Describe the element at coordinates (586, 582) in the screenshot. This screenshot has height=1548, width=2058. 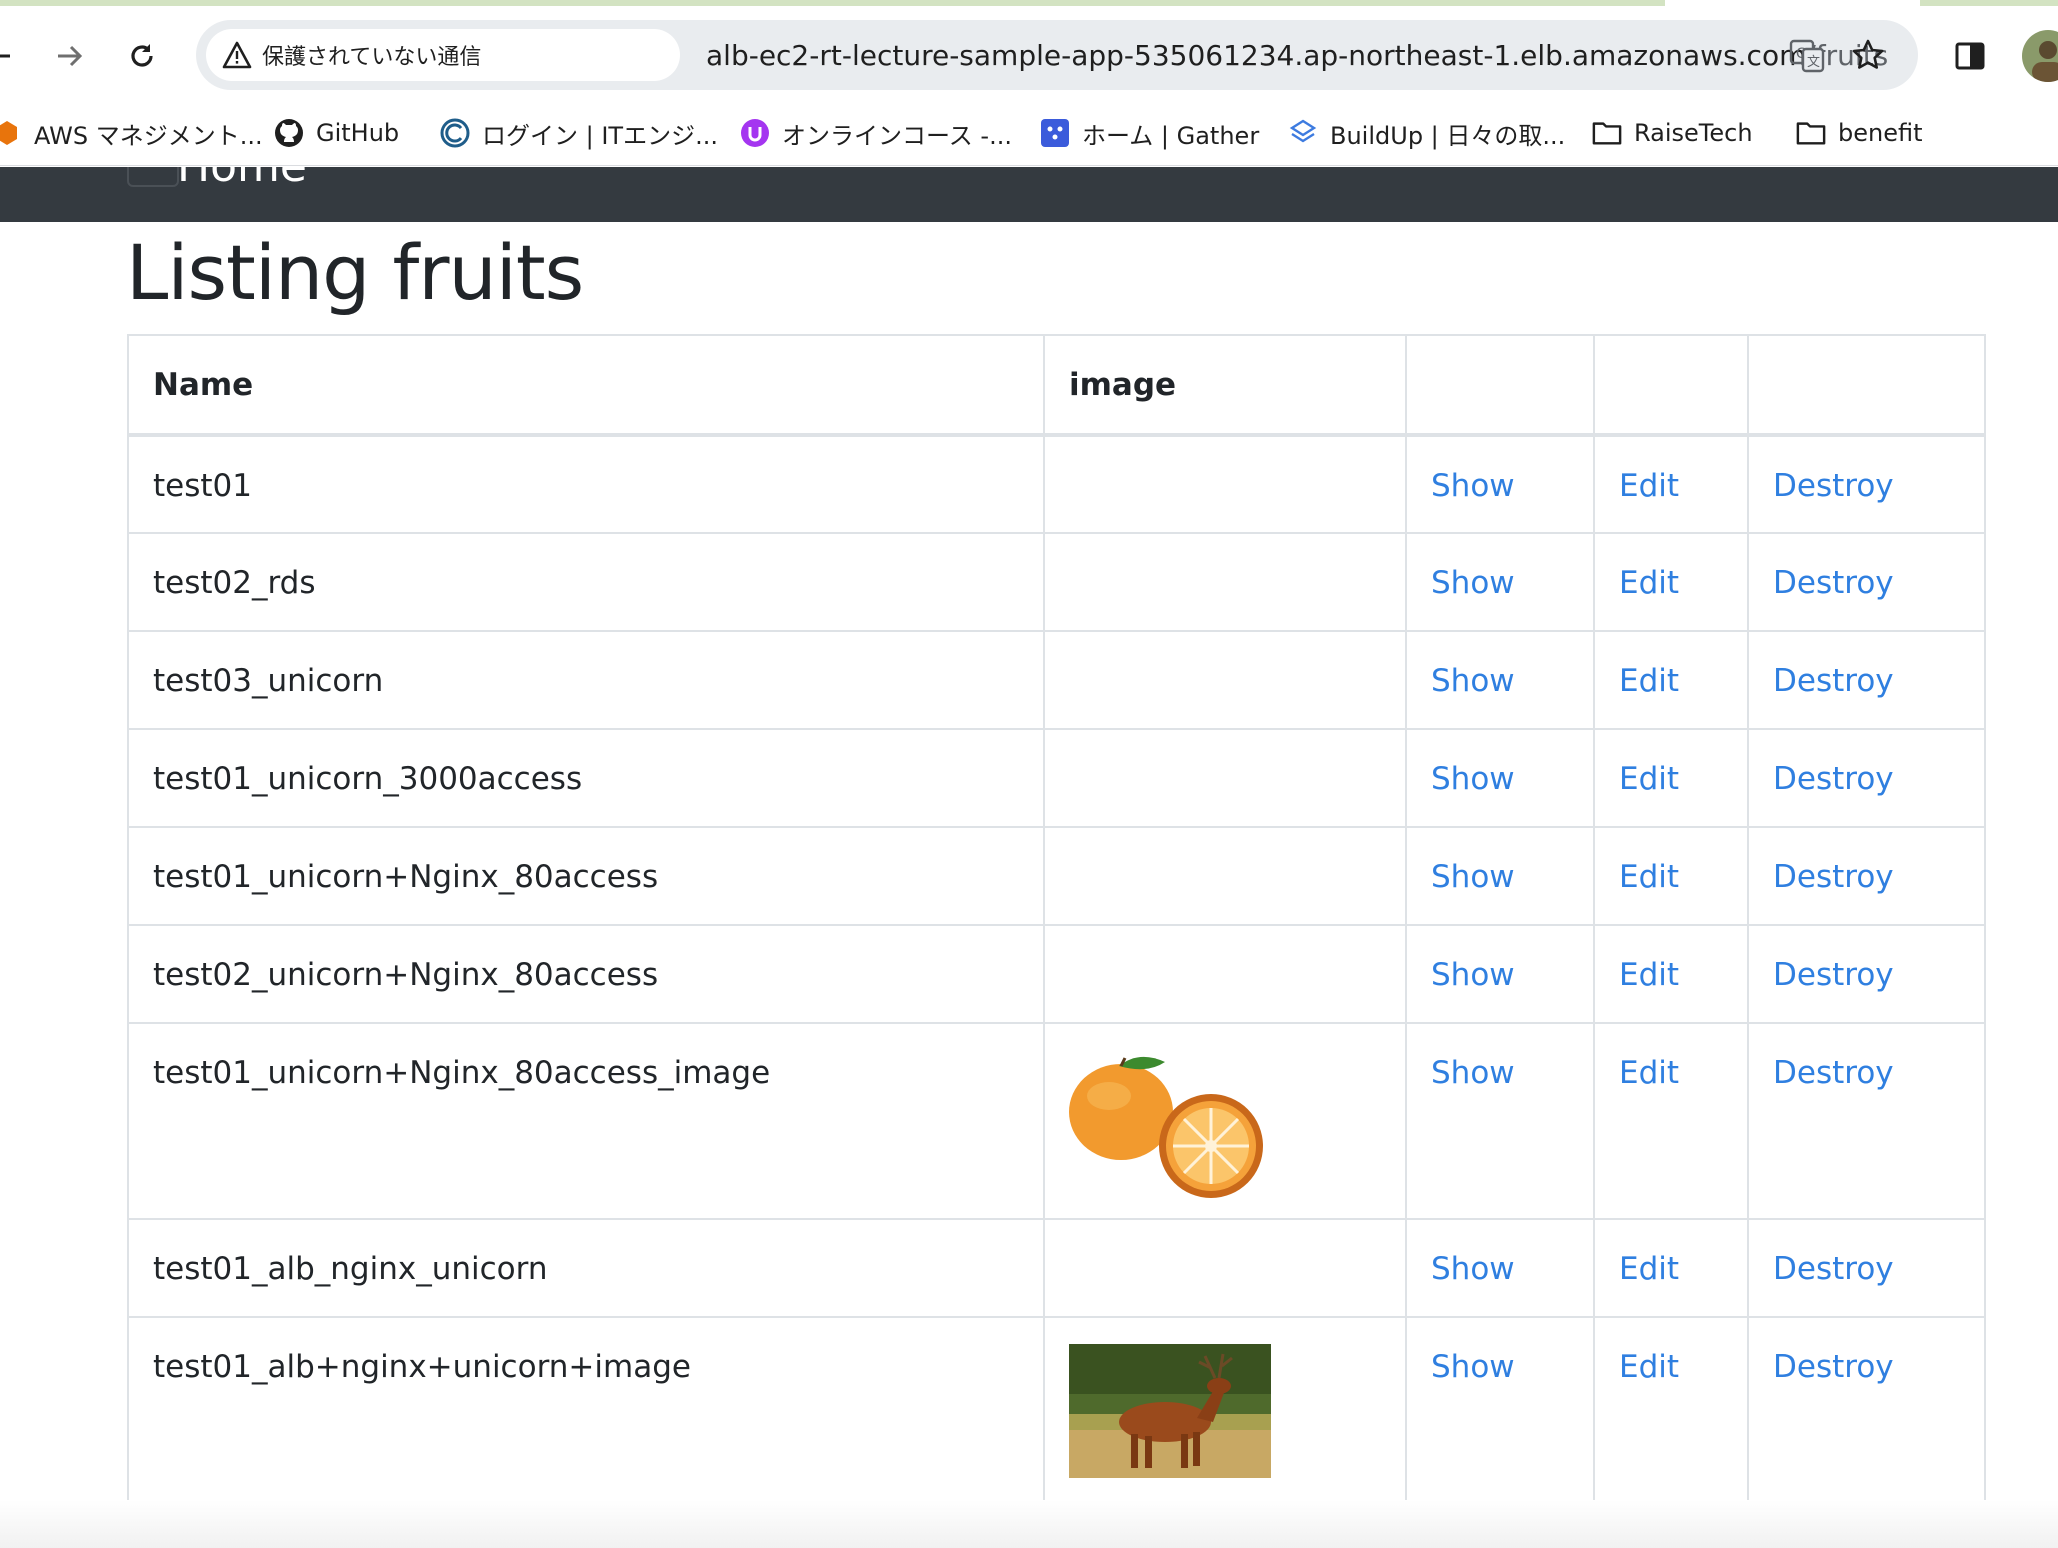
I see `fruit-name-cell: test02_rds` at that location.